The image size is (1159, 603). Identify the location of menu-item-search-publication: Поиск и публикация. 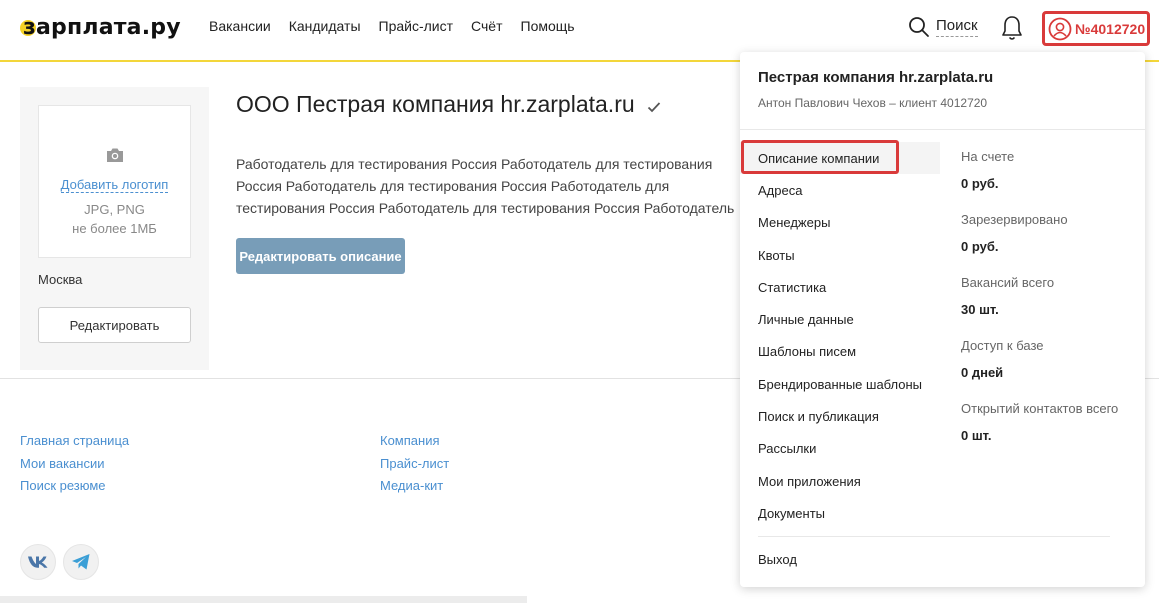
(840, 416).